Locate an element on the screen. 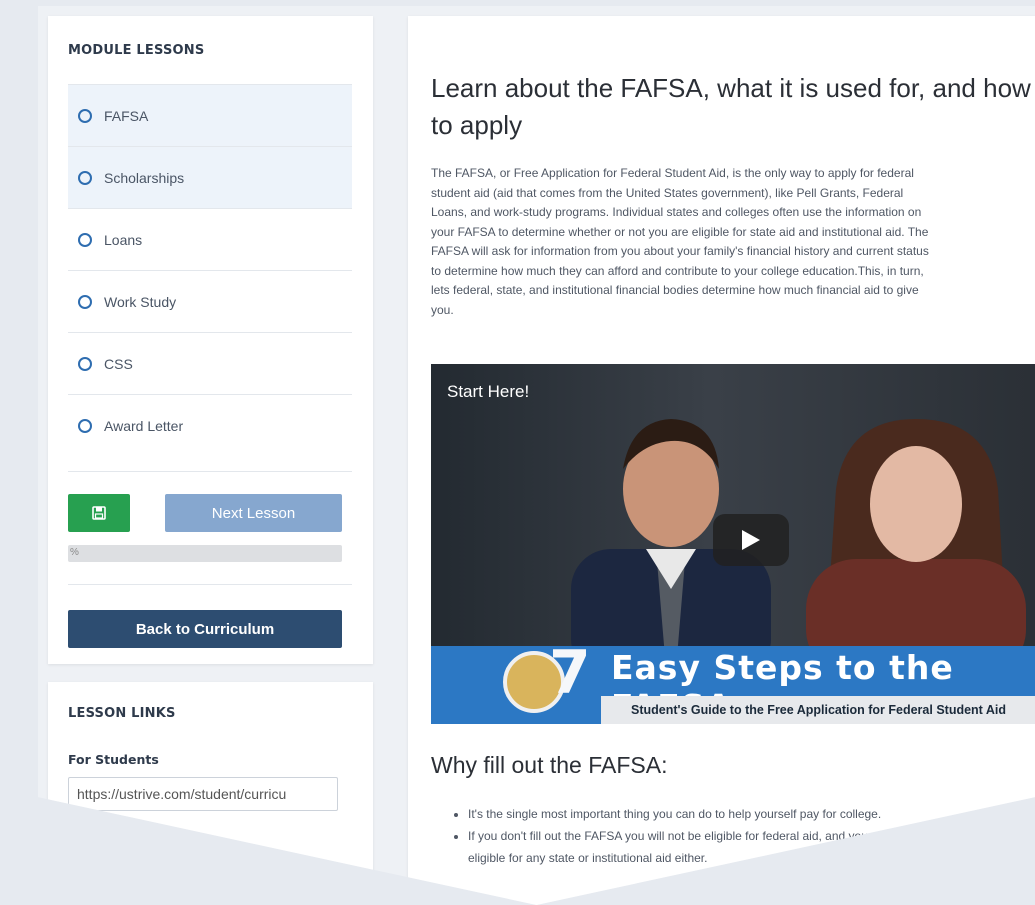  lesson-item-award-letter: Award Letter is located at coordinates (210, 425).